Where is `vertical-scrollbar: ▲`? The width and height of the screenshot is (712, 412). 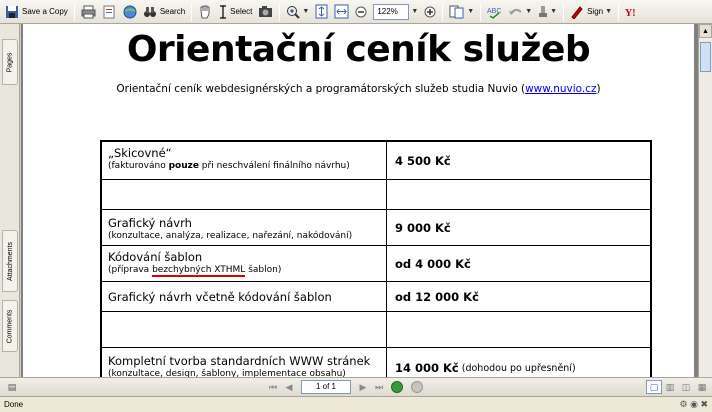
vertical-scrollbar: ▲ is located at coordinates (705, 200).